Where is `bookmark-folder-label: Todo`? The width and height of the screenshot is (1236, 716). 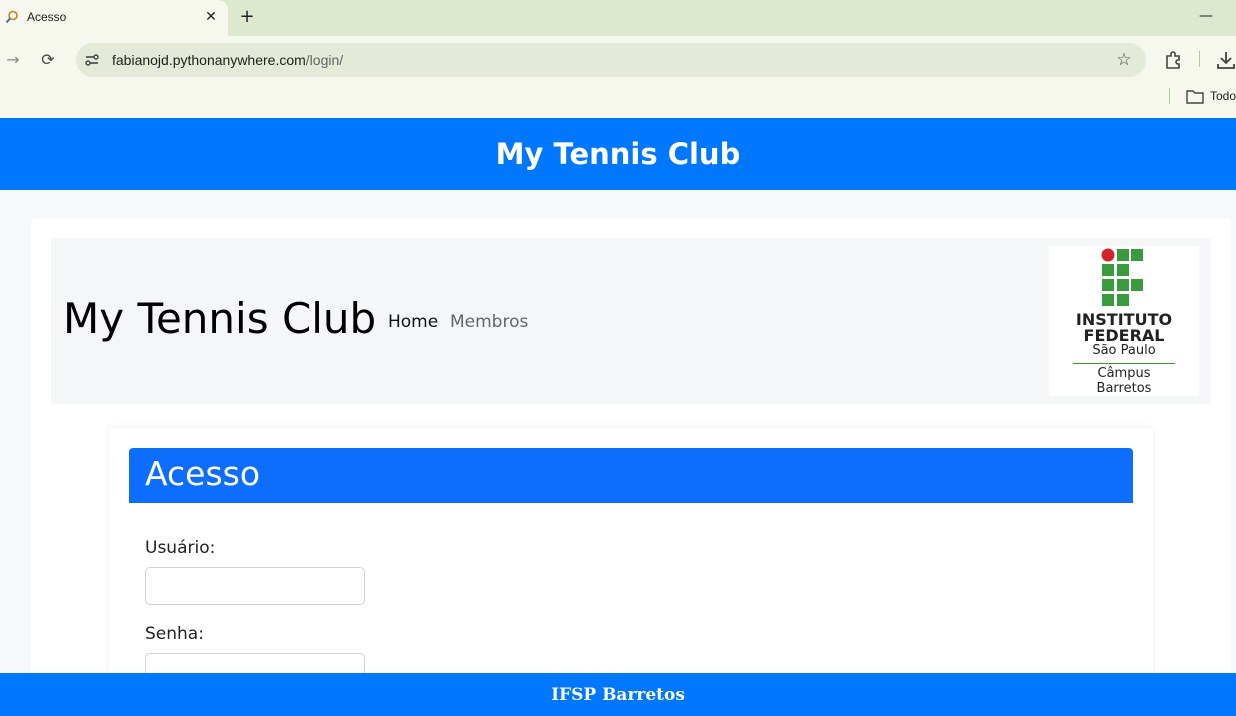
bookmark-folder-label: Todo is located at coordinates (1223, 96).